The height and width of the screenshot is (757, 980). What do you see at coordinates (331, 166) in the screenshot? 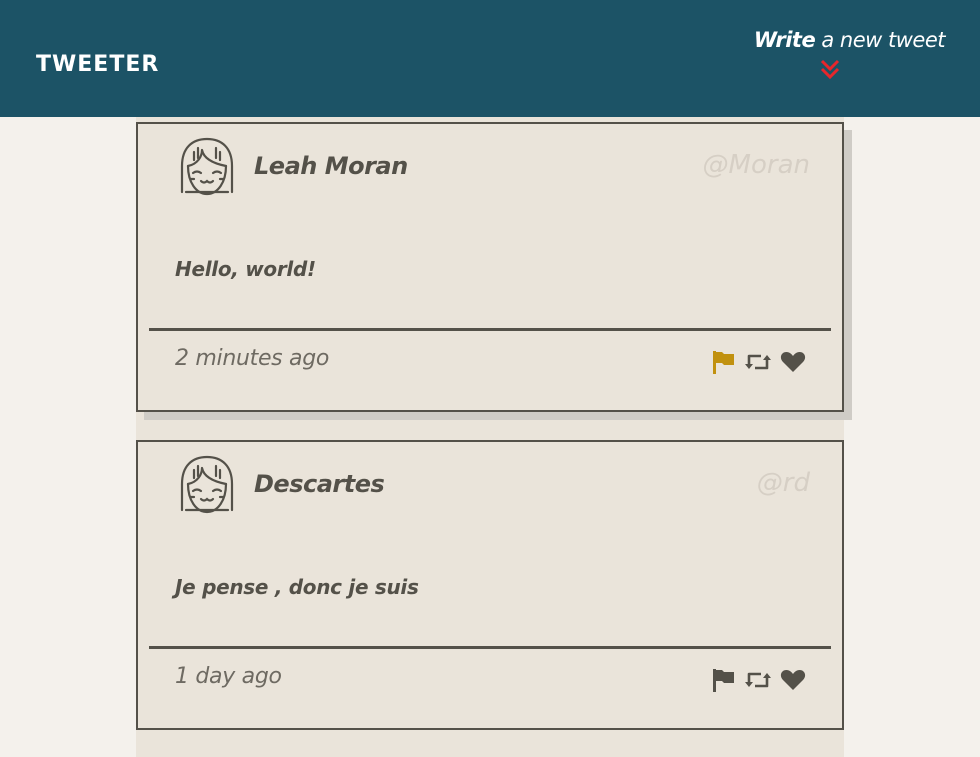
I see `author-name: Leah Moran` at bounding box center [331, 166].